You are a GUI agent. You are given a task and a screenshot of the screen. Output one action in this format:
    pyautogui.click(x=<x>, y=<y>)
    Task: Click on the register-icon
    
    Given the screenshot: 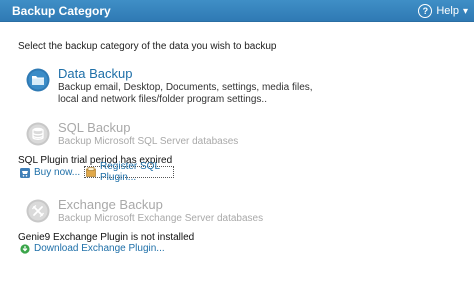 What is the action you would take?
    pyautogui.click(x=91, y=172)
    